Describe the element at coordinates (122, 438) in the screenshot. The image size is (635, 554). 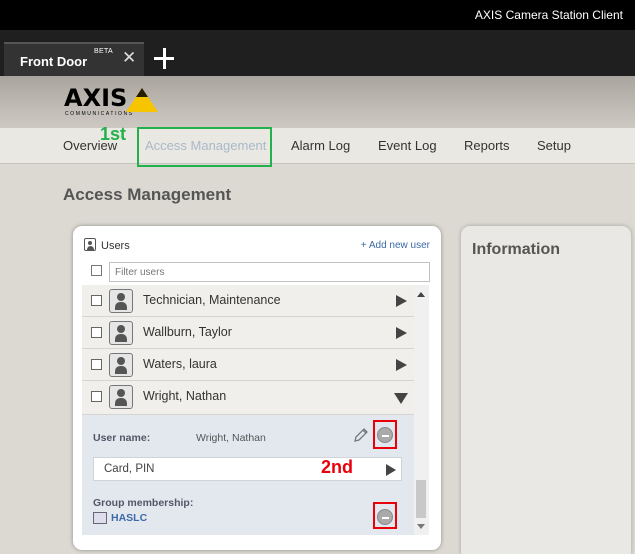
I see `username-label: User name:` at that location.